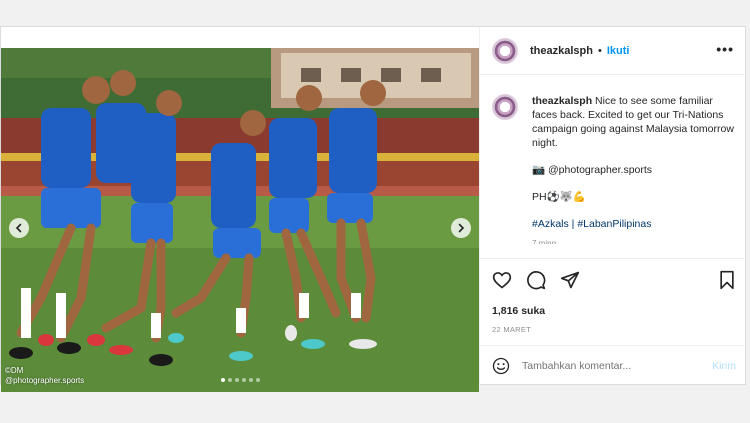 The image size is (750, 423). What do you see at coordinates (614, 280) in the screenshot?
I see `action-icons` at bounding box center [614, 280].